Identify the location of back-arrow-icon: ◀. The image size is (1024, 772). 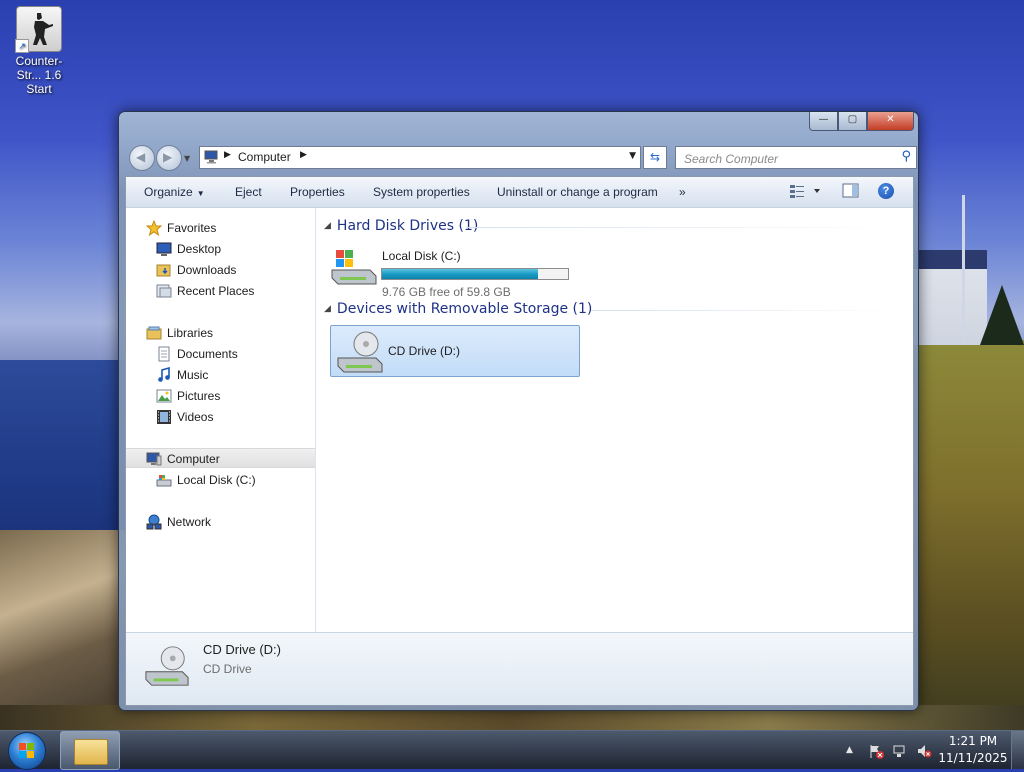
(141, 157).